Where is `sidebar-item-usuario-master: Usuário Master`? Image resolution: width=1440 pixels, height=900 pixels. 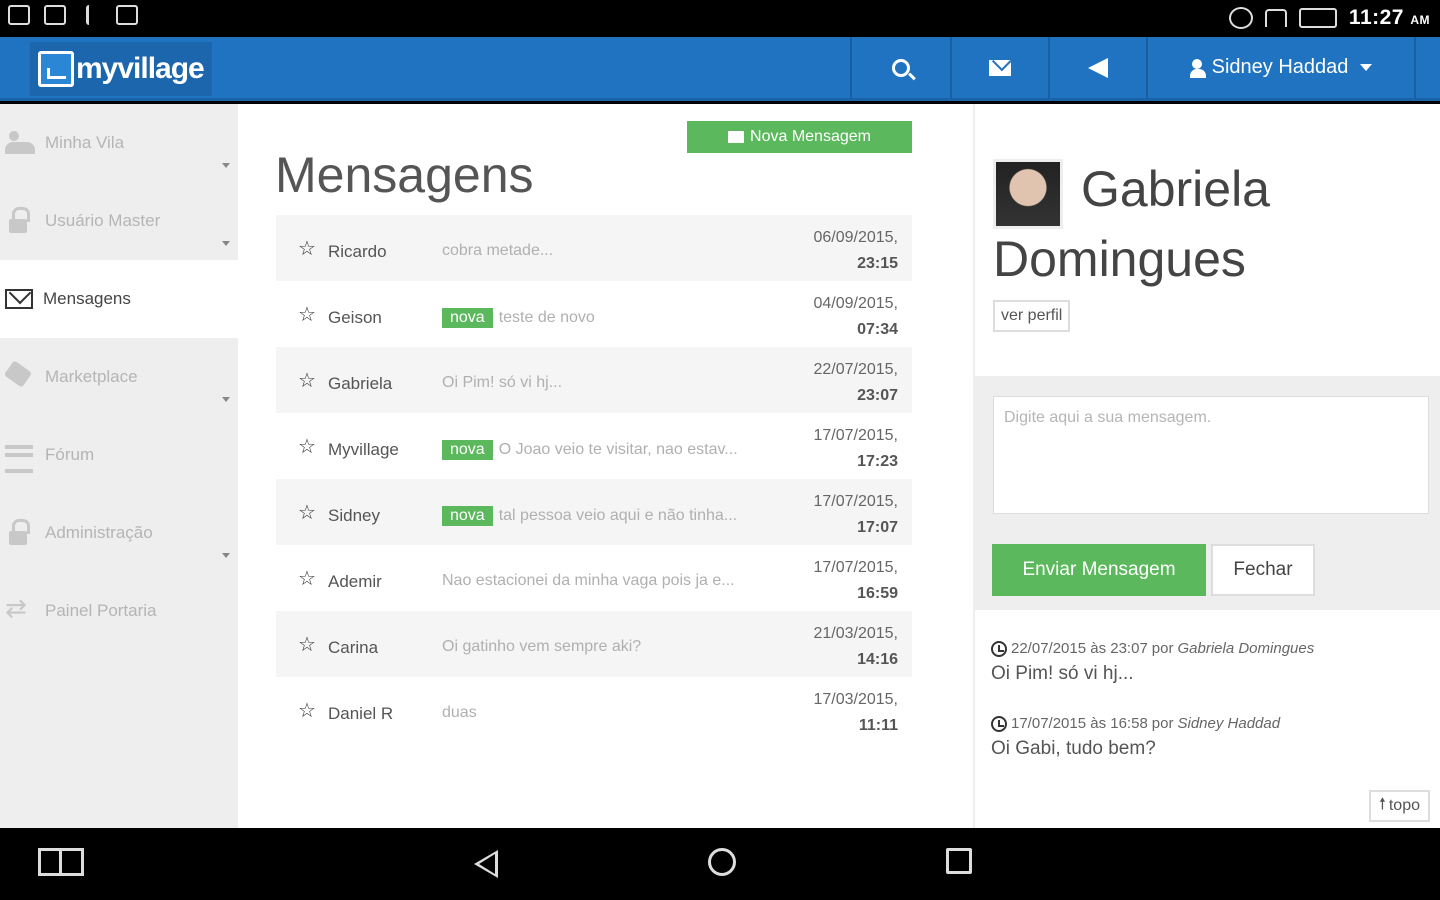 sidebar-item-usuario-master: Usuário Master is located at coordinates (119, 221).